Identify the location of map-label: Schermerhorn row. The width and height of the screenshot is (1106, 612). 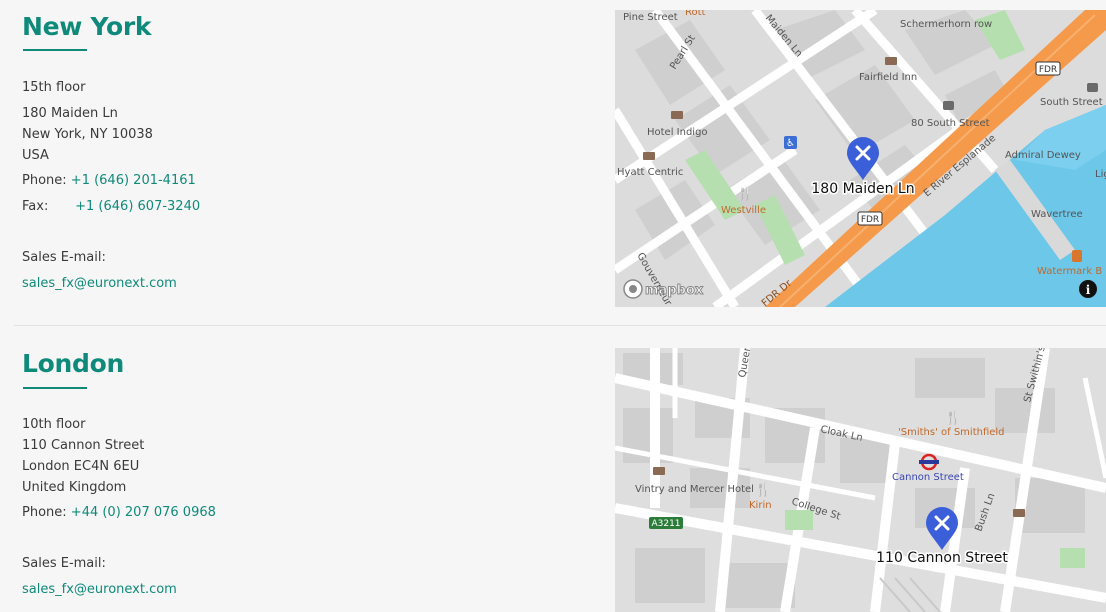
(946, 24).